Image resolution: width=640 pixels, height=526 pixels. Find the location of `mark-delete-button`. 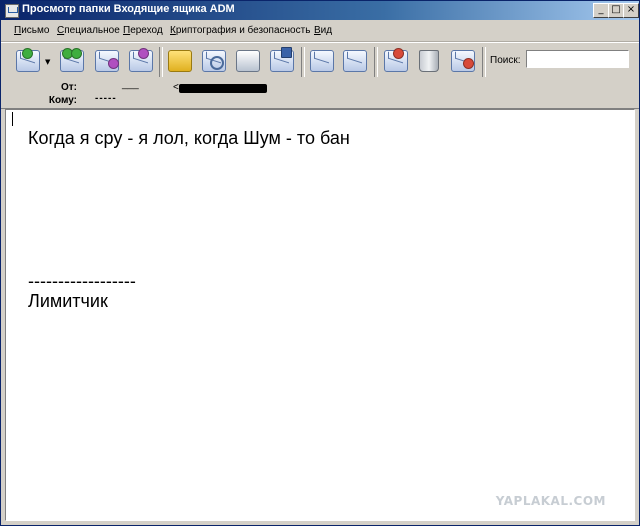

mark-delete-button is located at coordinates (395, 61).